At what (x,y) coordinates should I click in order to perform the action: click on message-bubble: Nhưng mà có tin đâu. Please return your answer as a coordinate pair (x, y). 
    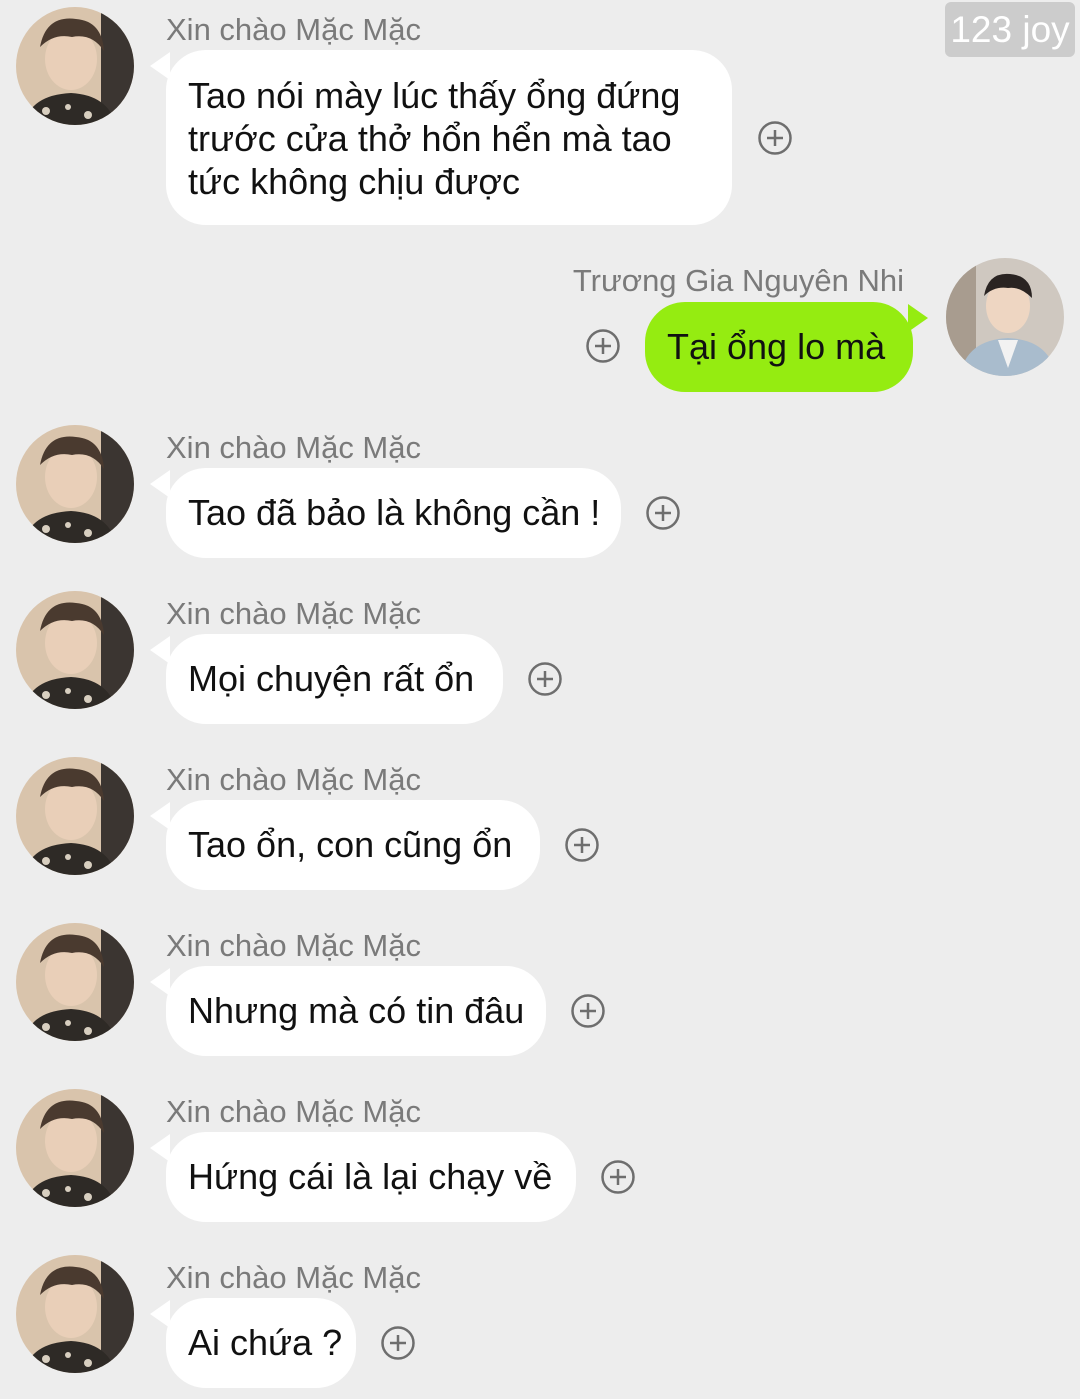
    Looking at the image, I should click on (356, 1011).